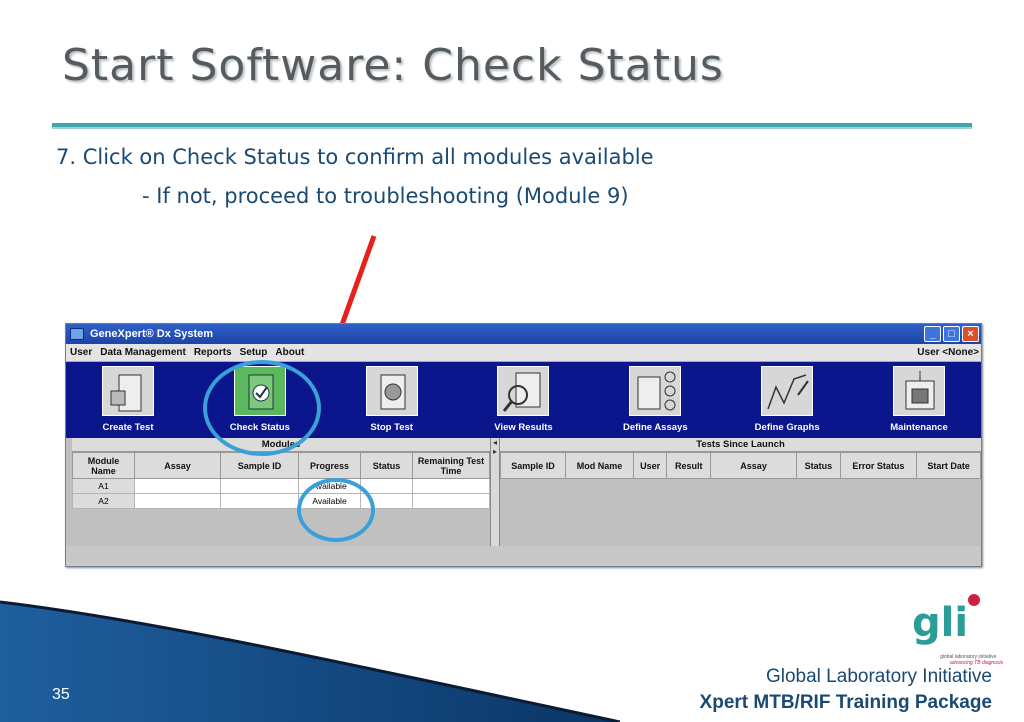  Describe the element at coordinates (655, 391) in the screenshot. I see `define-assays-icon` at that location.